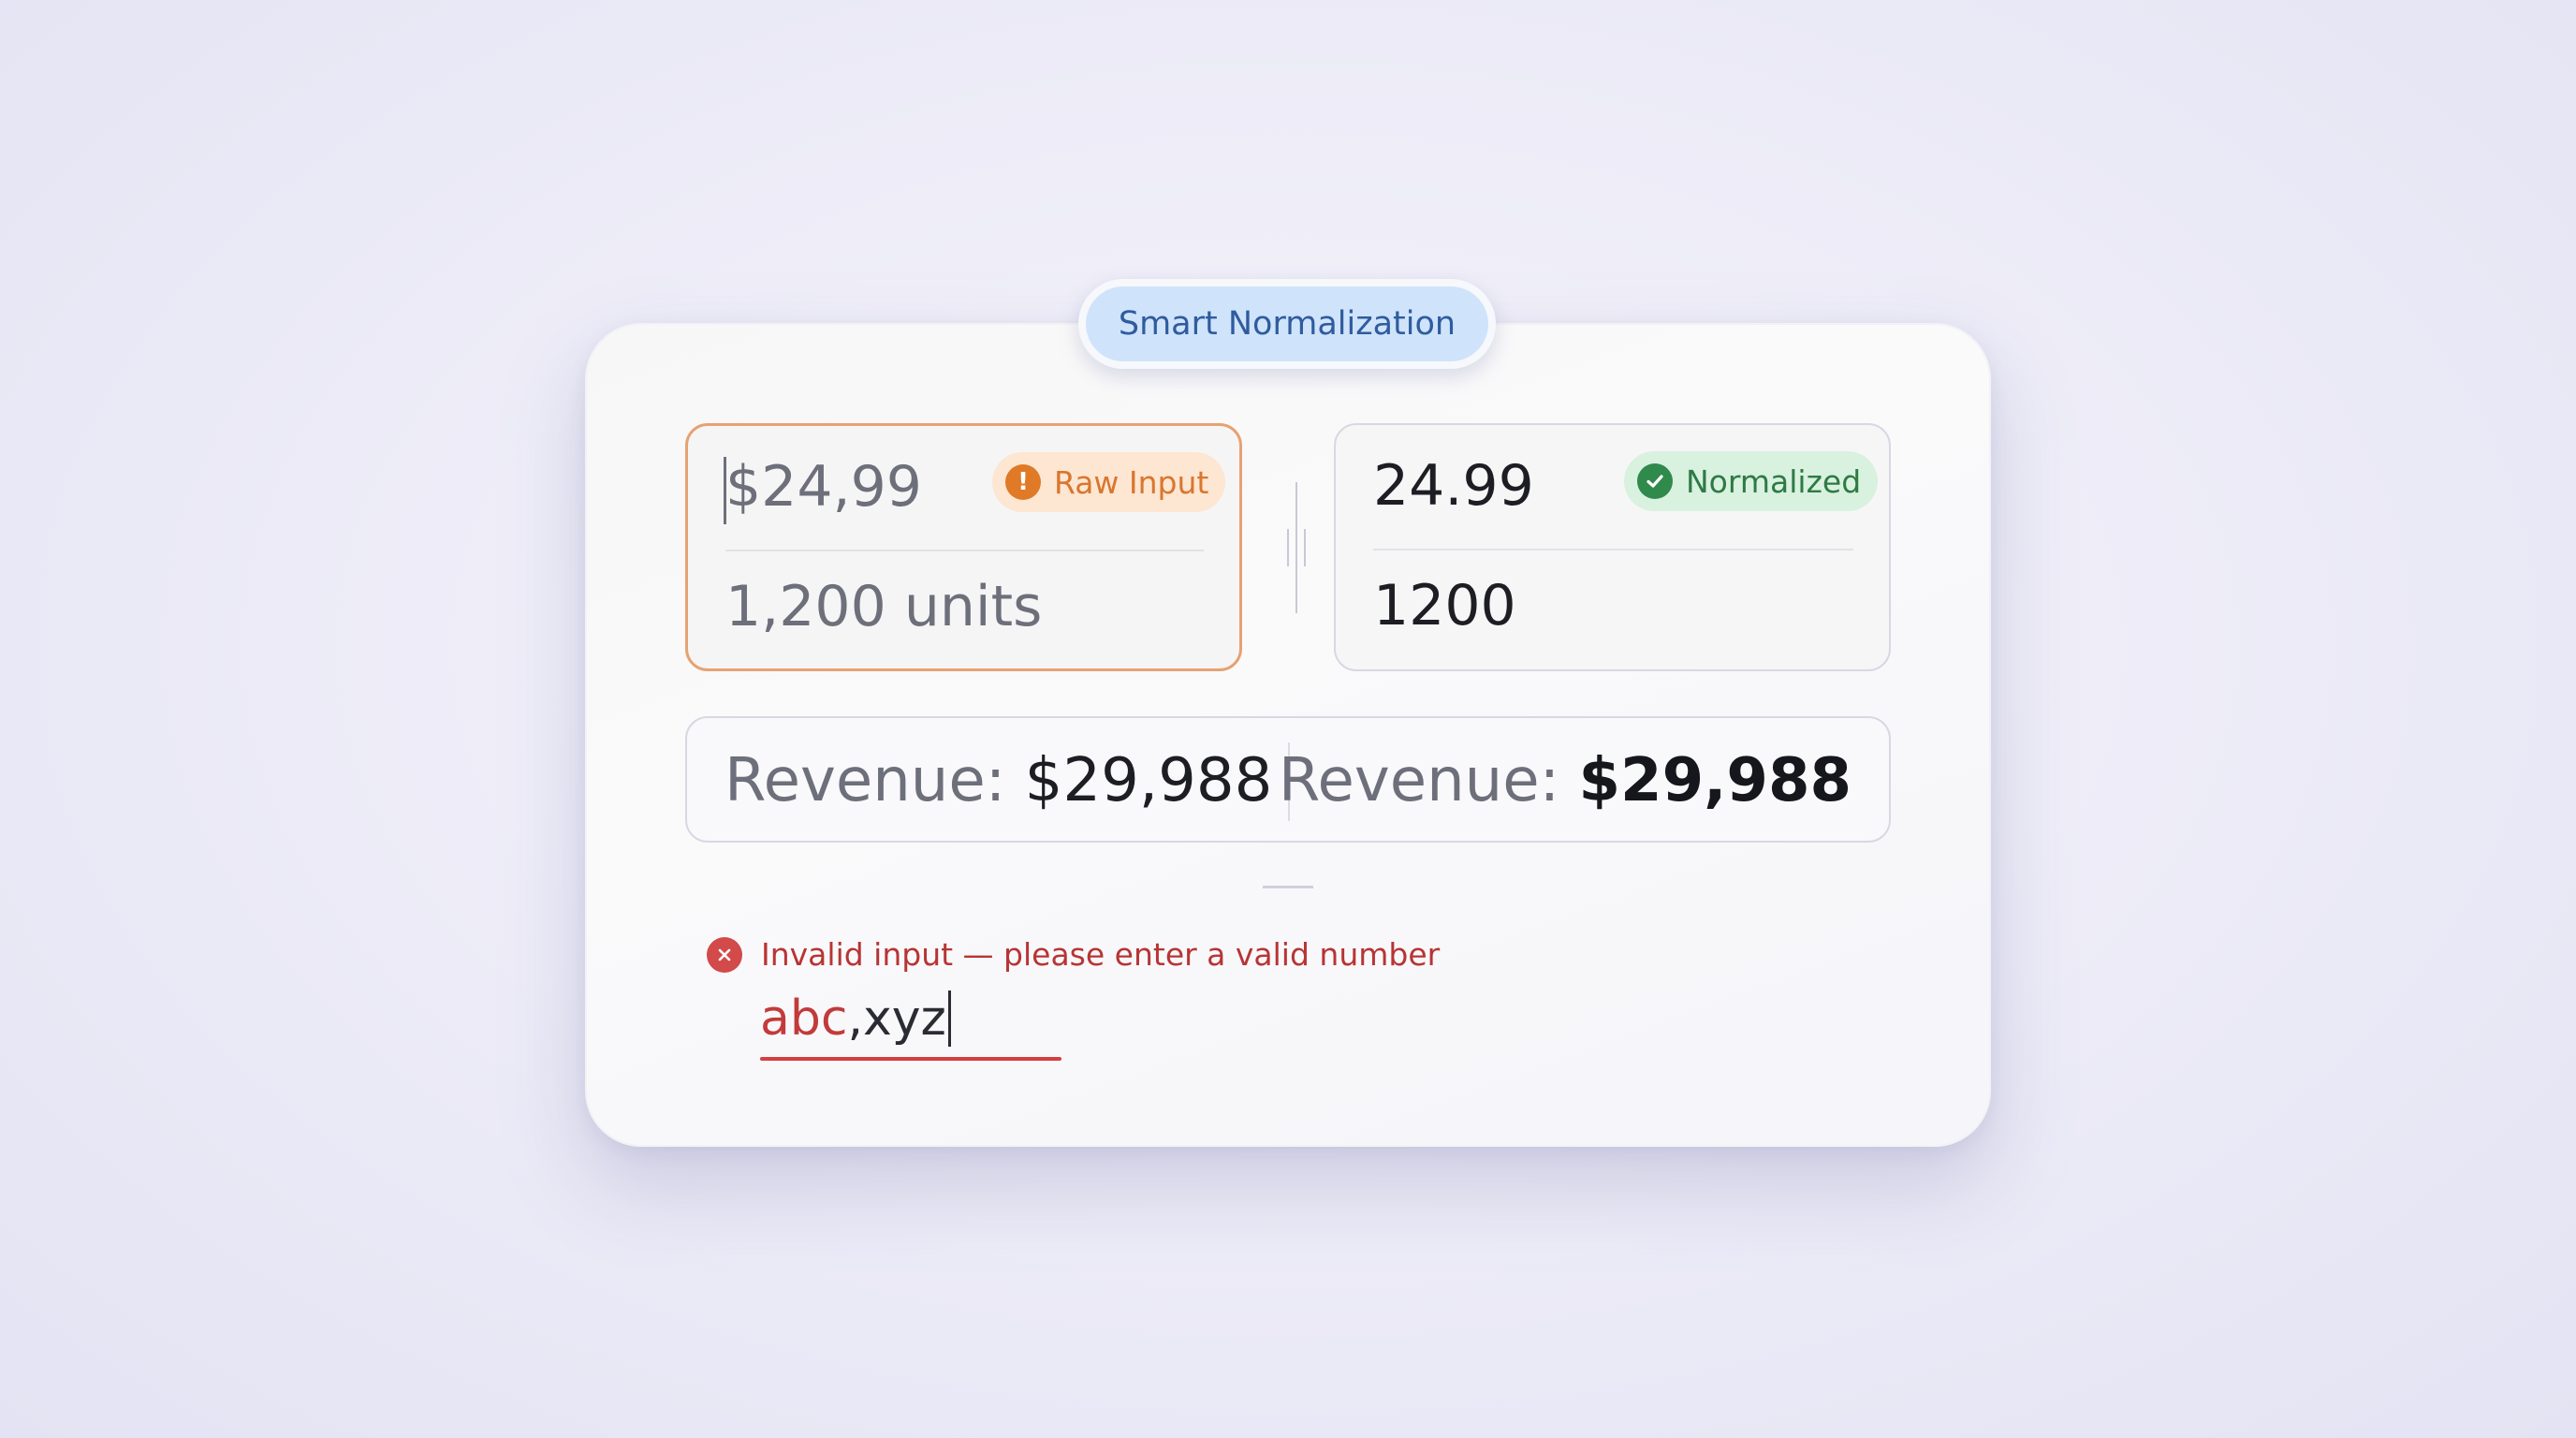  What do you see at coordinates (1454, 486) in the screenshot?
I see `normalized-price-value: 24.99` at bounding box center [1454, 486].